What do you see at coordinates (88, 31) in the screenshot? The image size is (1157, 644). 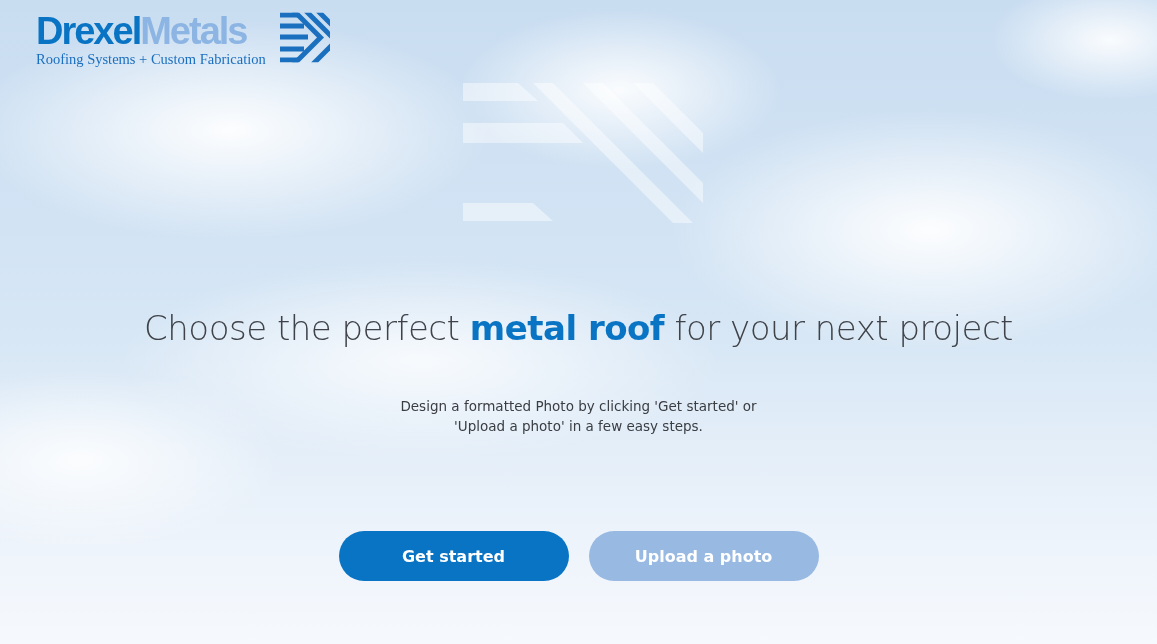 I see `logo-wordmark: Drexel` at bounding box center [88, 31].